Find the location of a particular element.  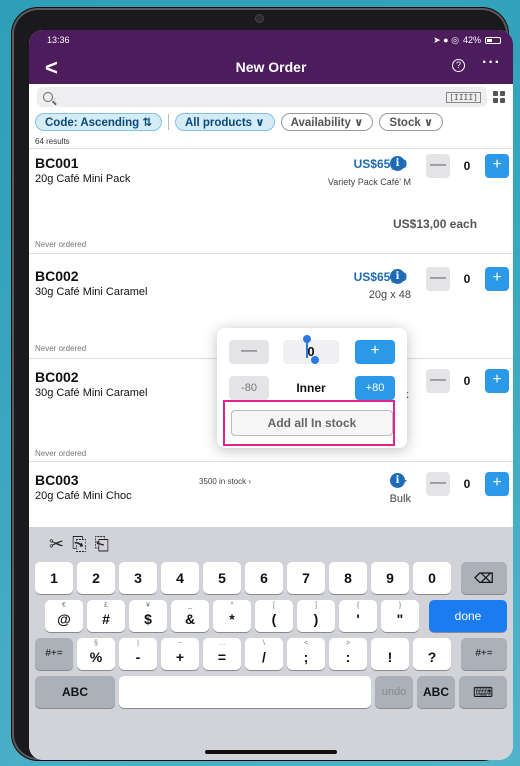

key-hash: £ # is located at coordinates (106, 616).